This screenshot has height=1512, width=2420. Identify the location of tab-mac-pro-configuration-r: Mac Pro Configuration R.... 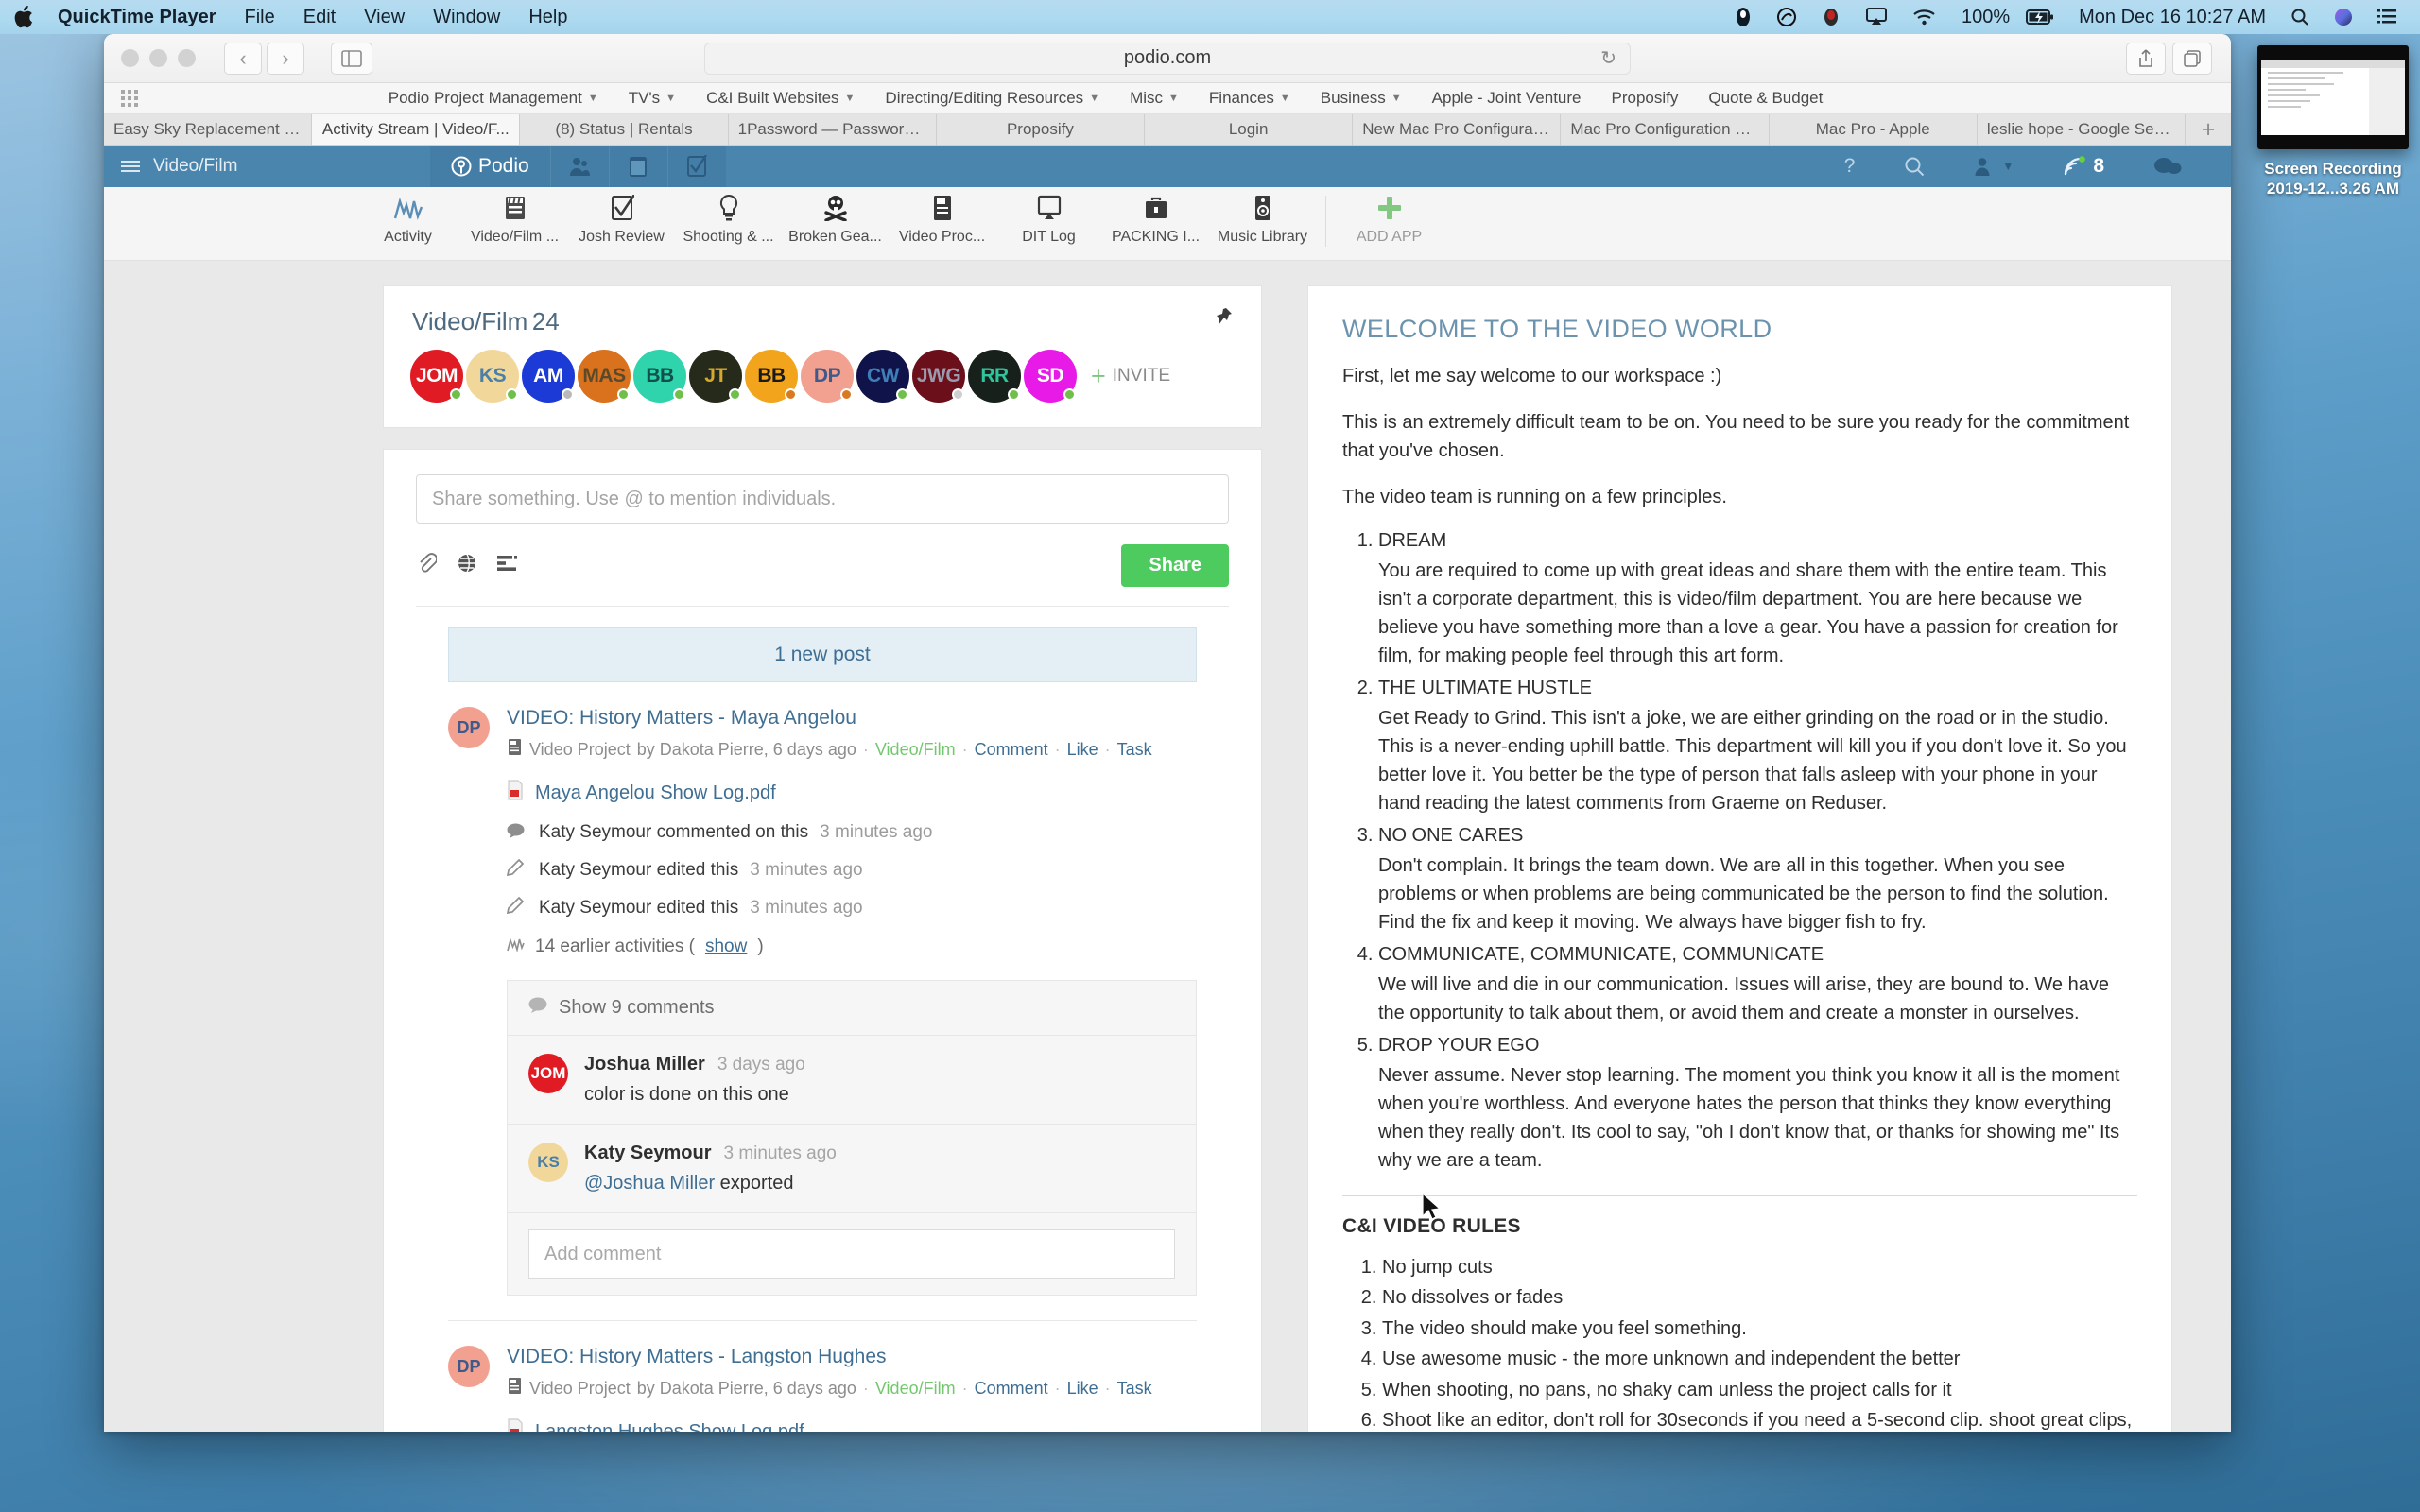
(1665, 129).